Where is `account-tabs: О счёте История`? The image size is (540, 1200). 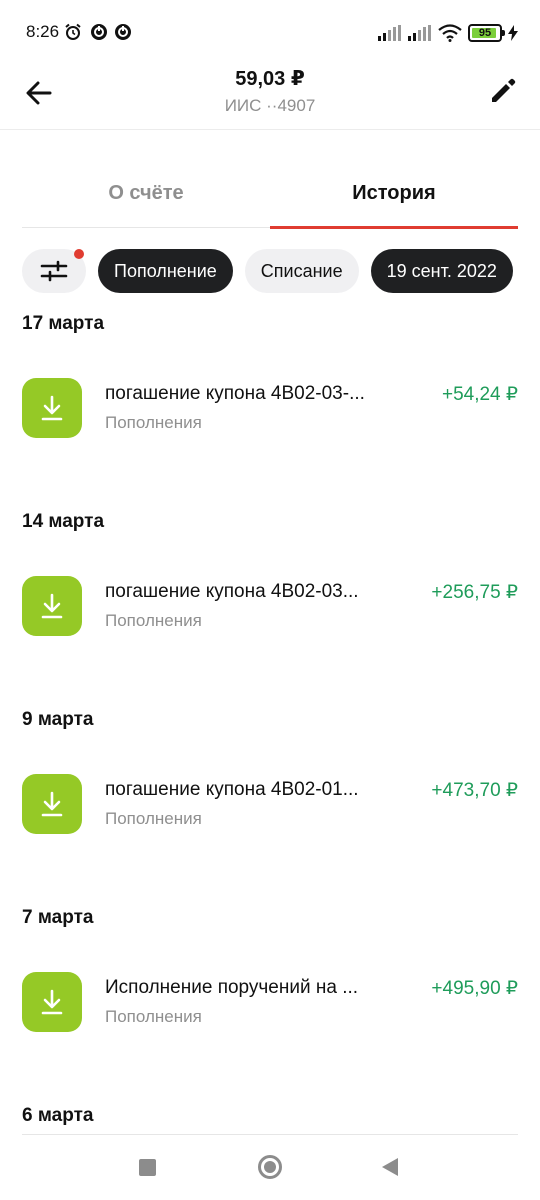 account-tabs: О счёте История is located at coordinates (270, 194).